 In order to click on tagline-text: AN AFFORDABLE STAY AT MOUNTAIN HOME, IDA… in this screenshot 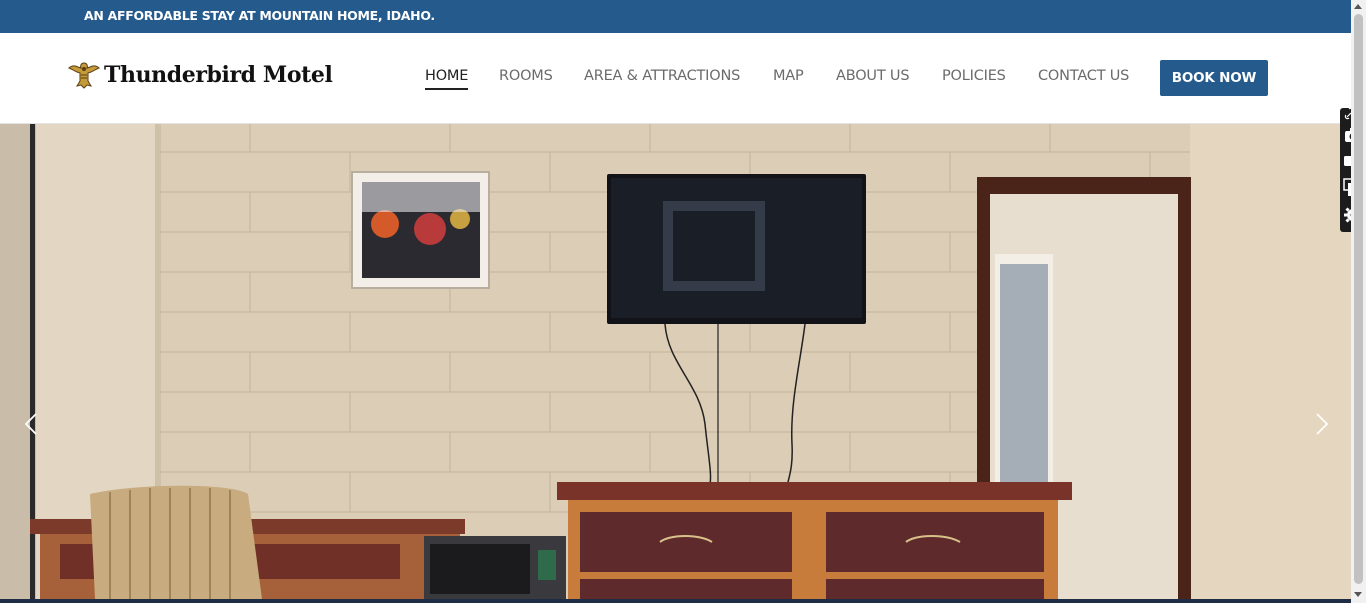, I will do `click(259, 15)`.